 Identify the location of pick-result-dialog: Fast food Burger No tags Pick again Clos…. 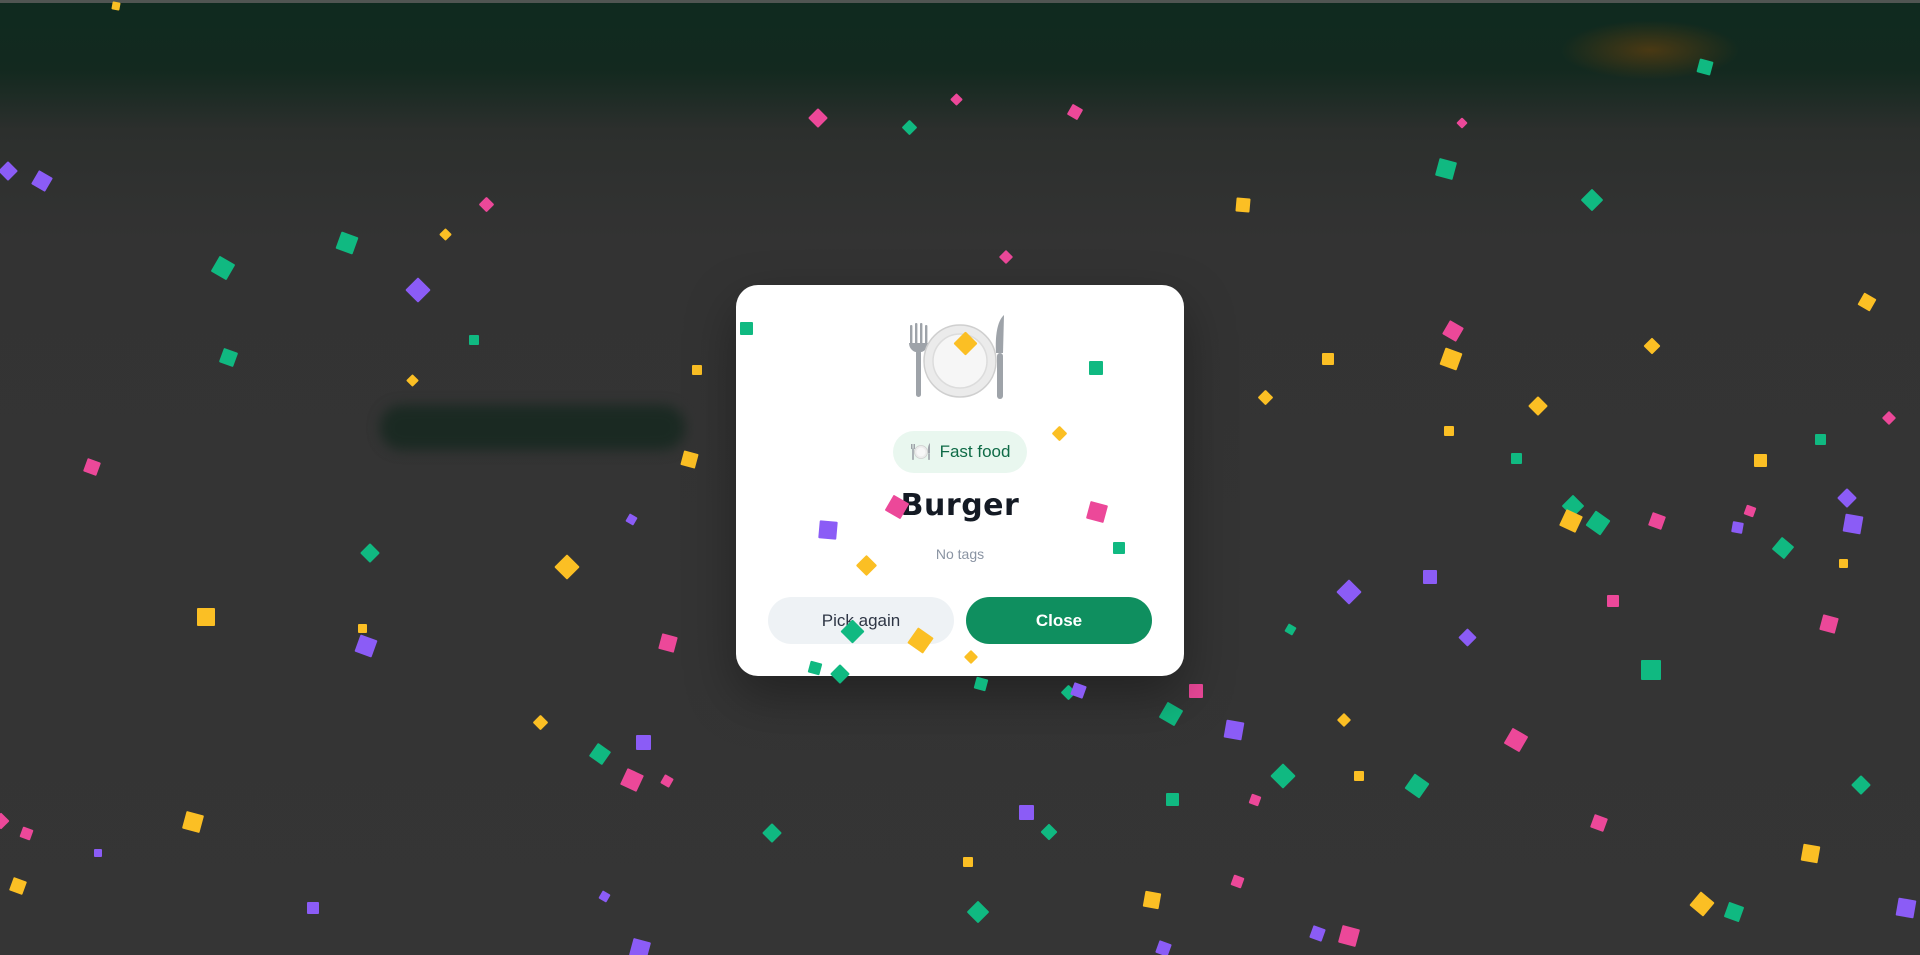
(960, 480).